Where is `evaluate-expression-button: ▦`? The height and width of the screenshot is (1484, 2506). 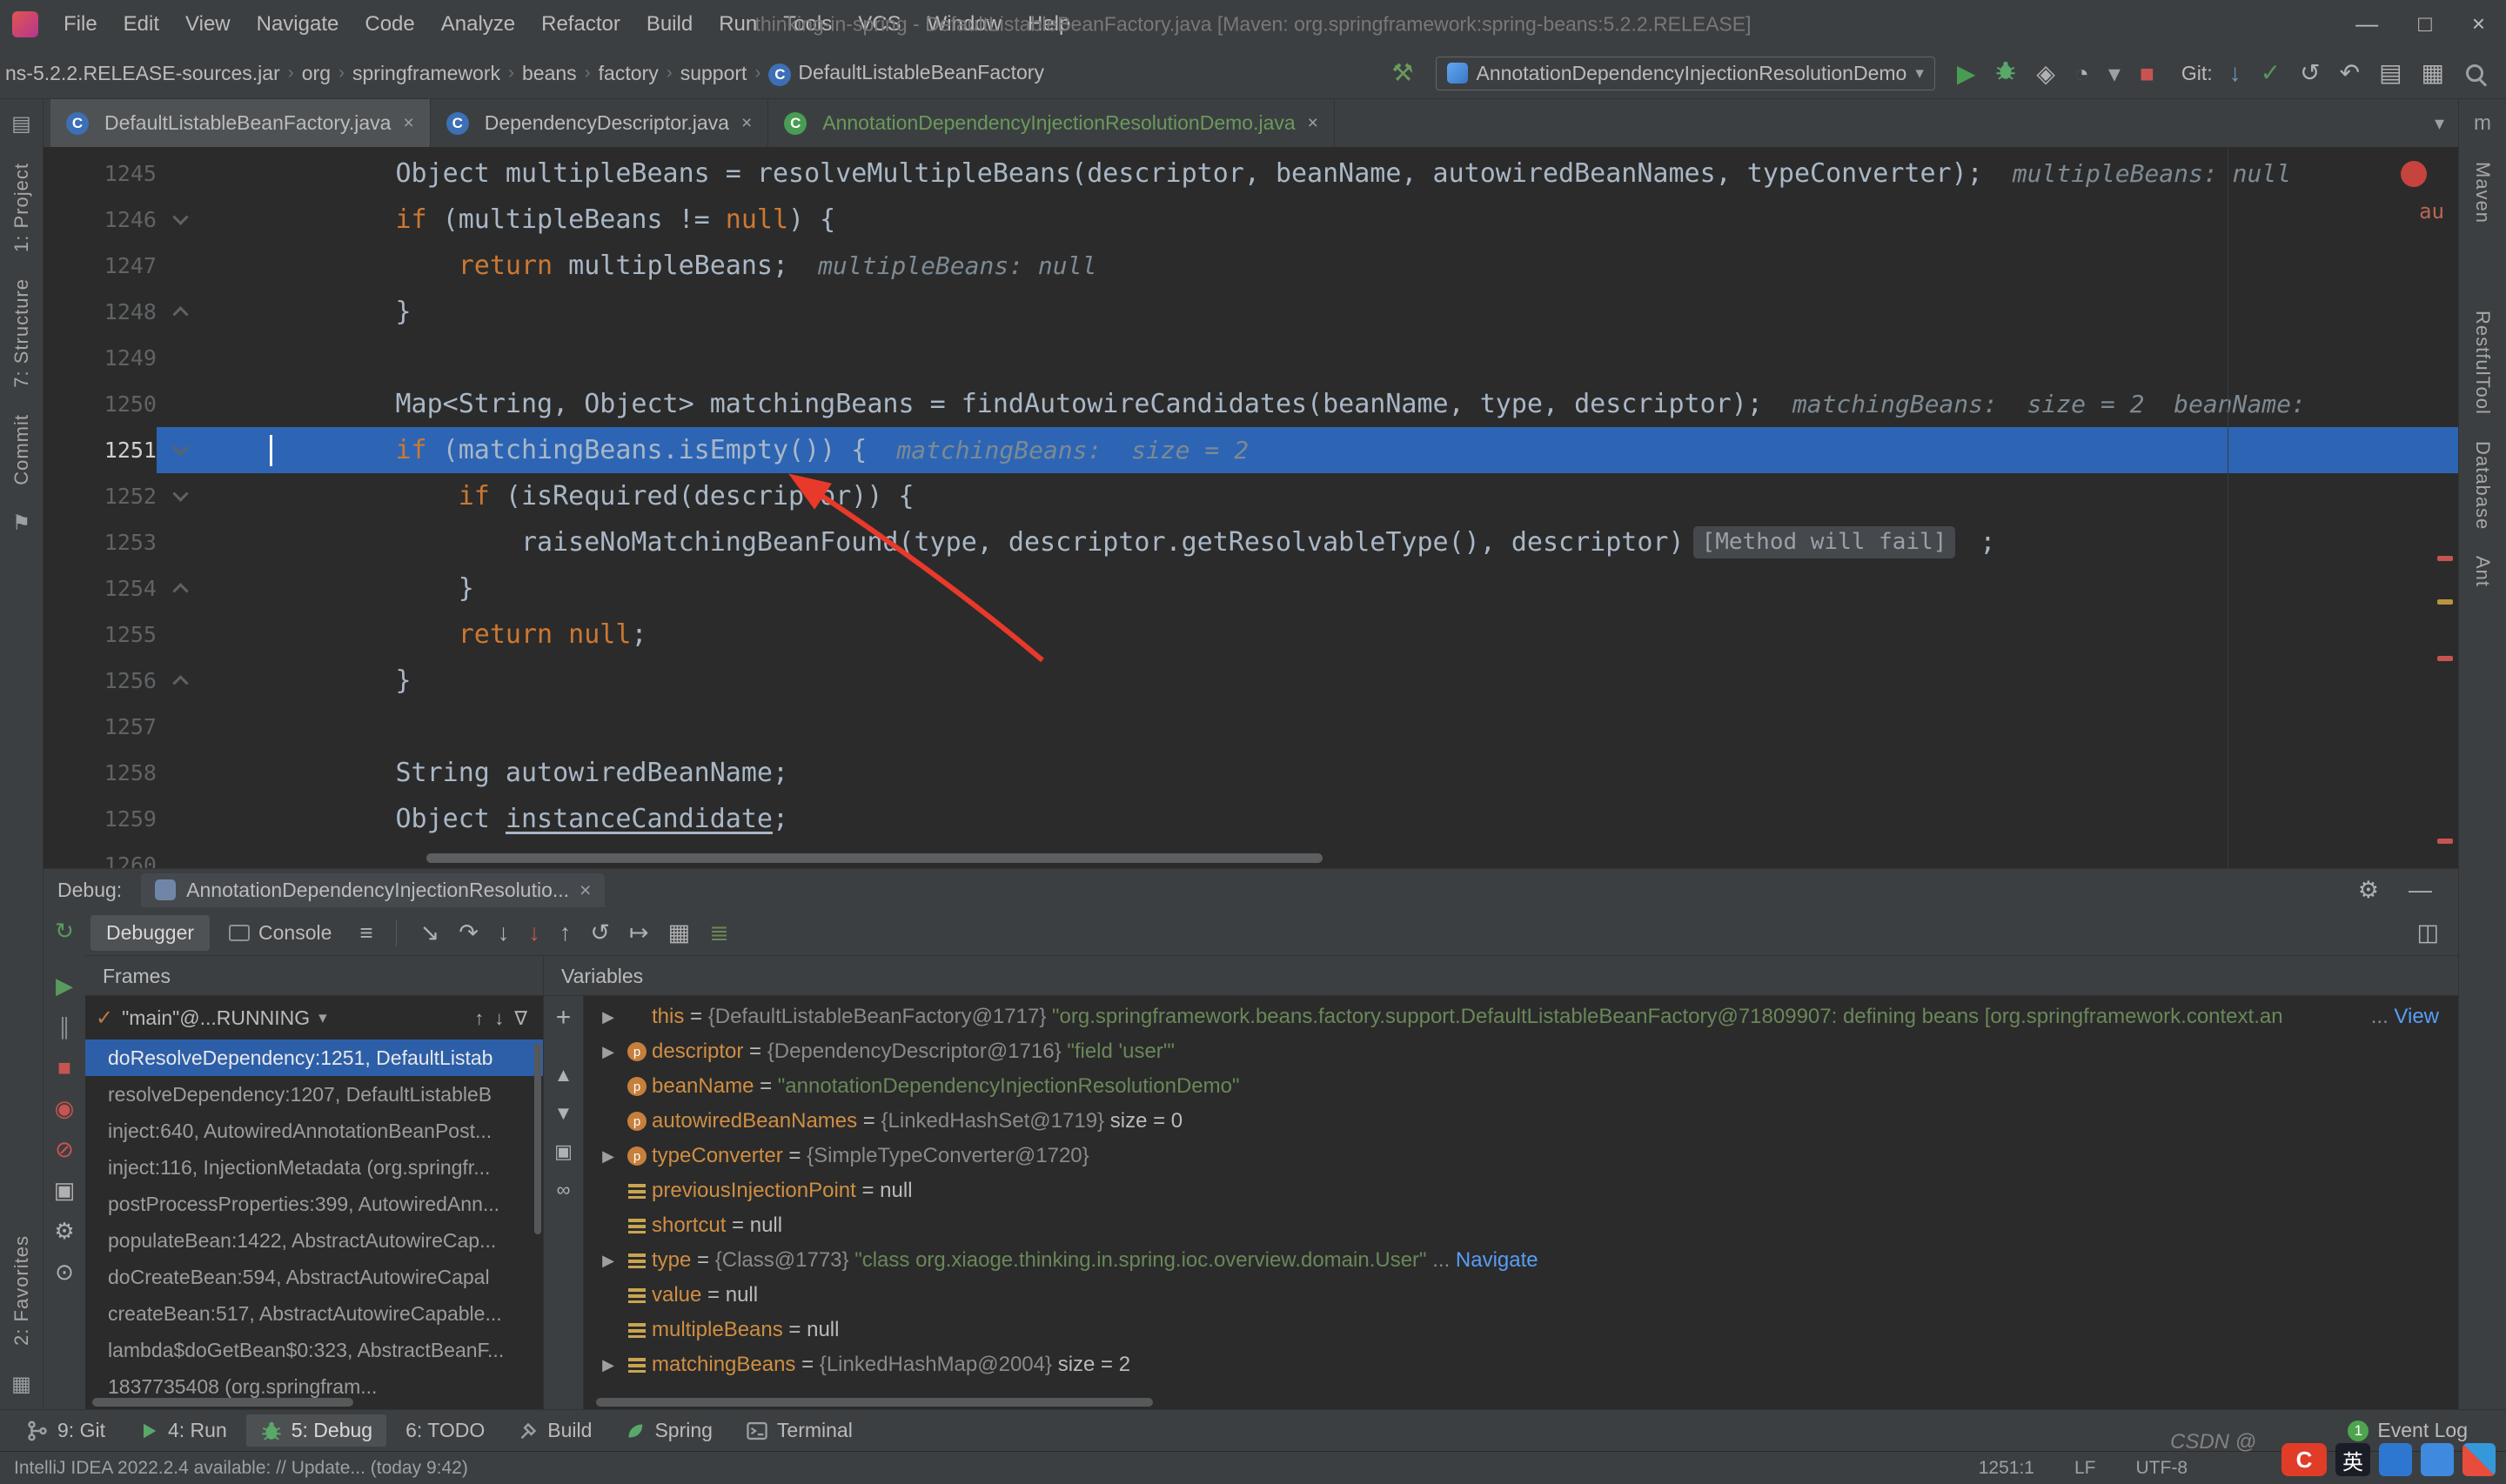
evaluate-expression-button: ▦ is located at coordinates (679, 933).